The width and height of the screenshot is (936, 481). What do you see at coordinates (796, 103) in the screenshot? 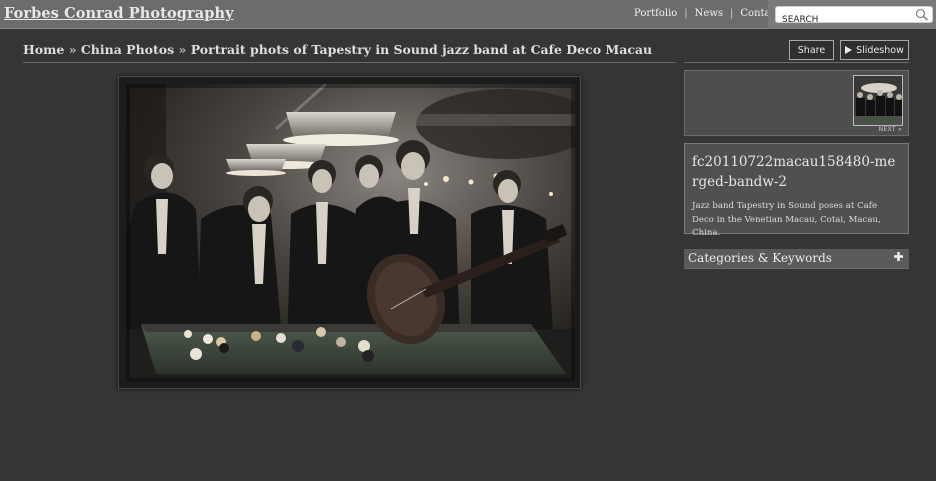
I see `filmstrip: NEXT »` at bounding box center [796, 103].